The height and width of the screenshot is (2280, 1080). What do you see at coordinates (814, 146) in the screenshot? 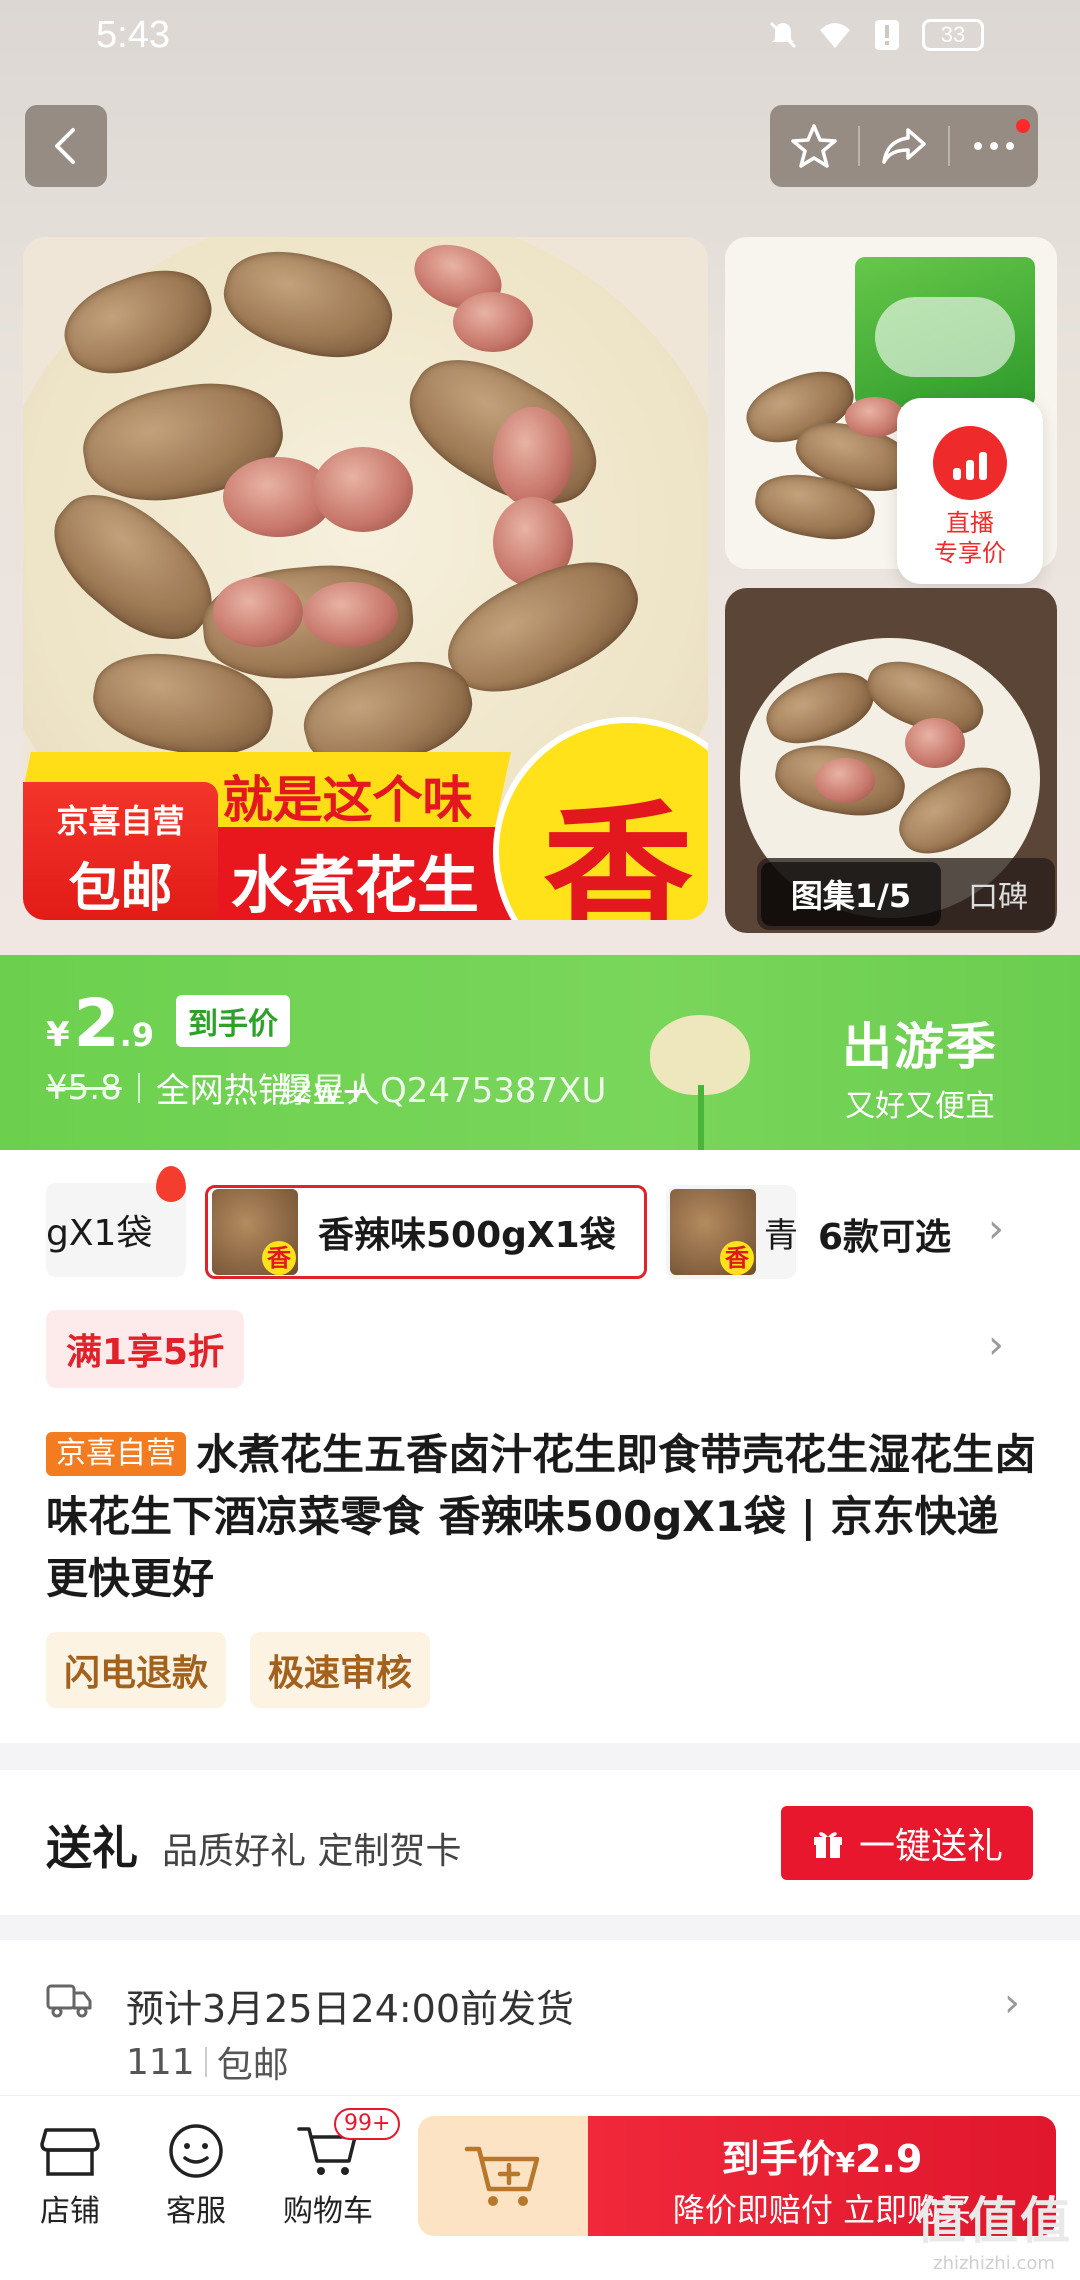
I see `favorite-button` at bounding box center [814, 146].